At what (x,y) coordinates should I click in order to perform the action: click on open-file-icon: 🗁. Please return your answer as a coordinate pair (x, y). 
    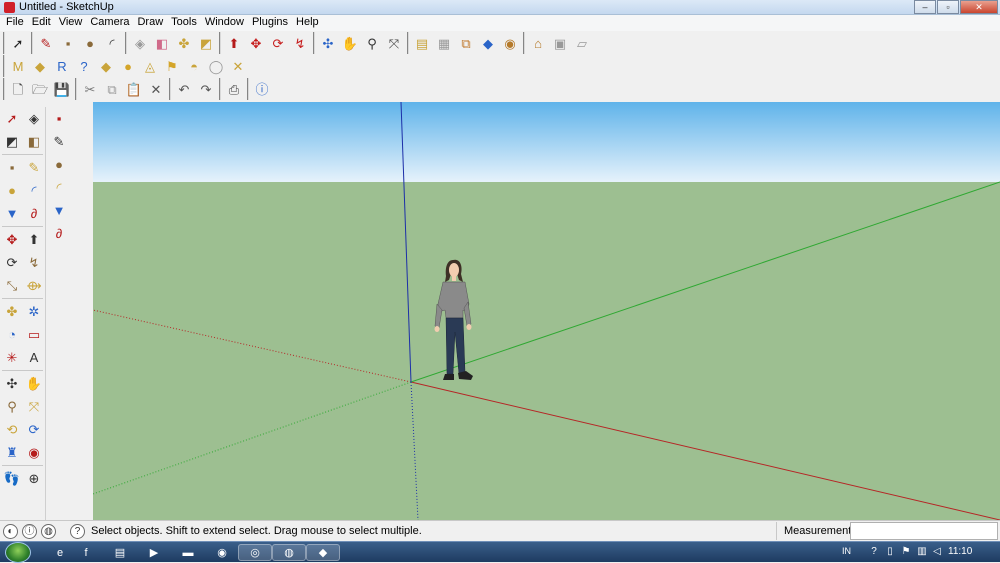
    Looking at the image, I should click on (40, 89).